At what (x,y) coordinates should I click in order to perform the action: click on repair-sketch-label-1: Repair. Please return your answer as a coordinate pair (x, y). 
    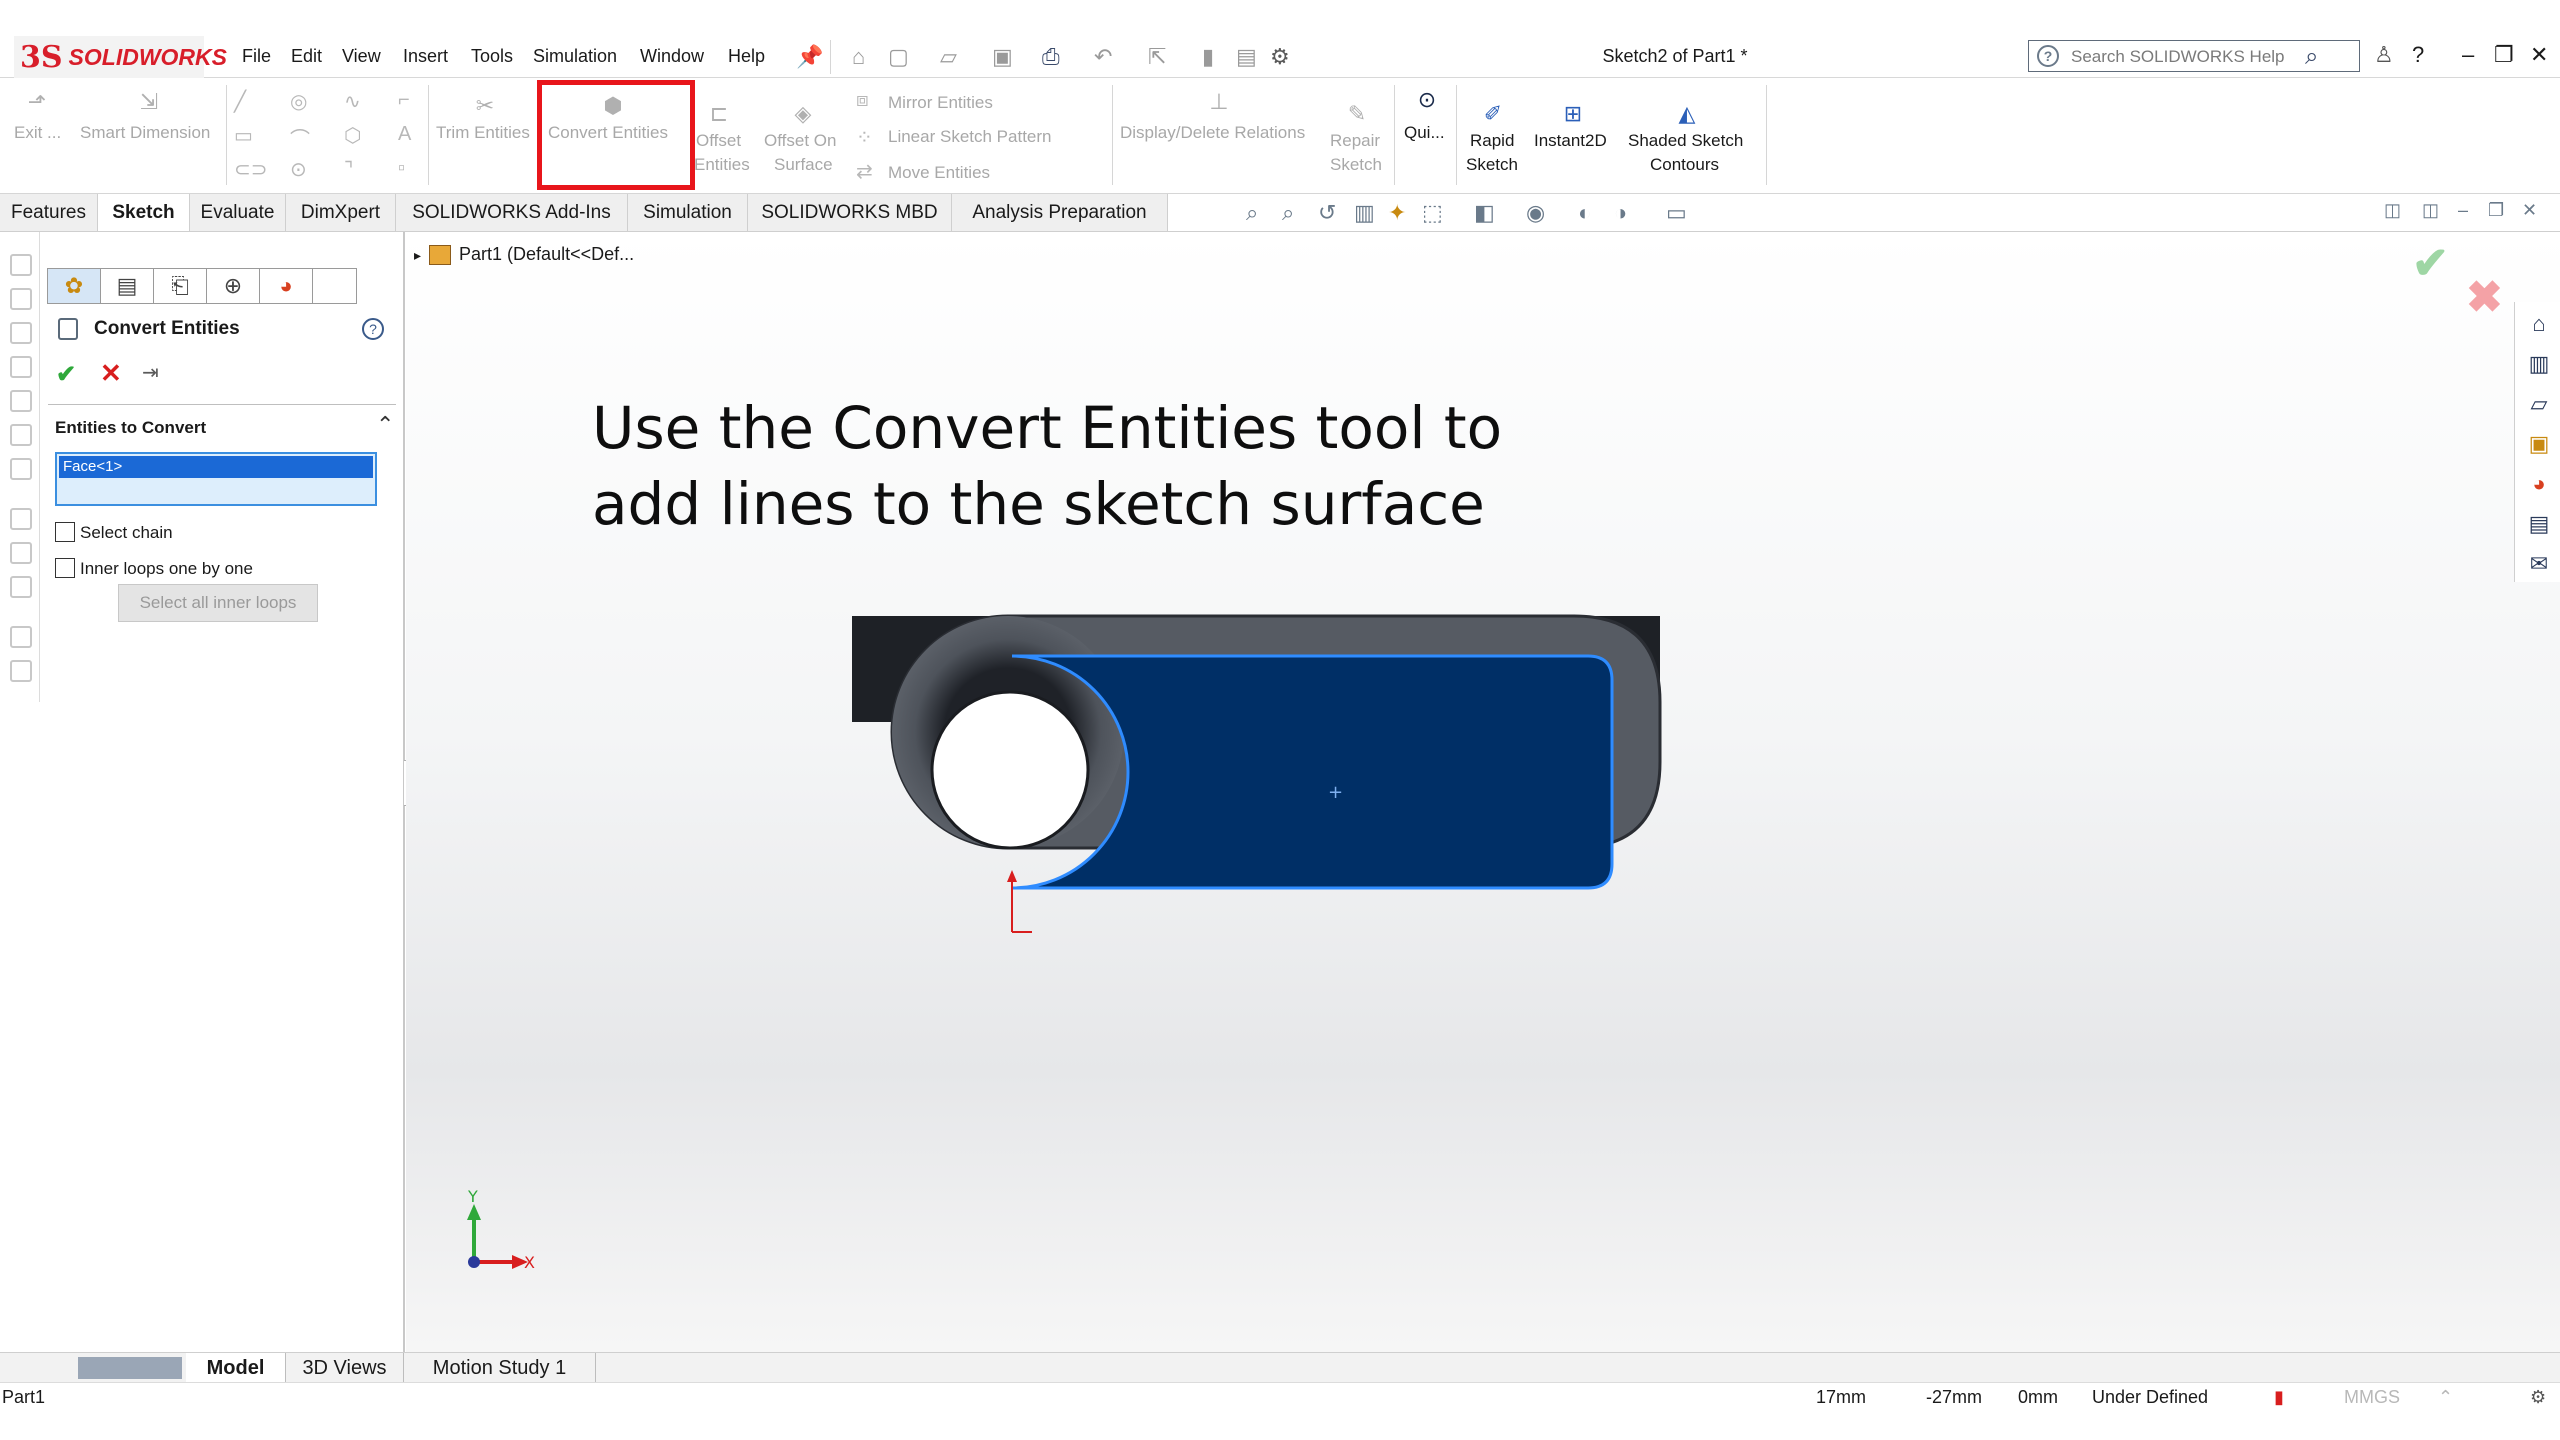
    Looking at the image, I should click on (1355, 141).